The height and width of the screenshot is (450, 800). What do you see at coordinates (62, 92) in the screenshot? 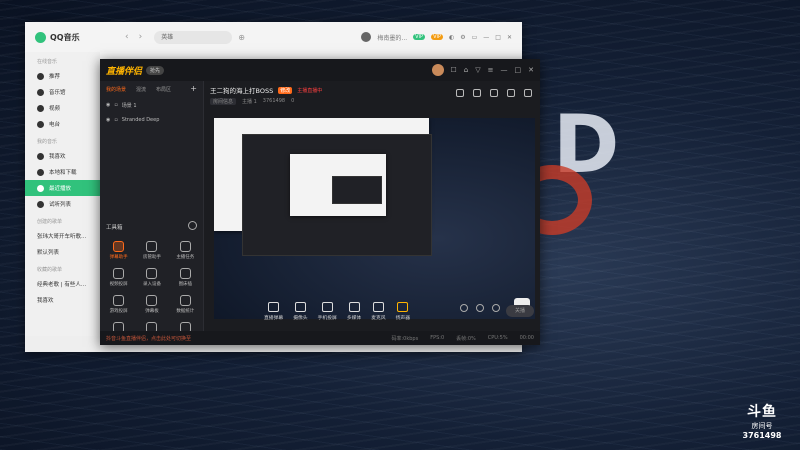
I see `sidebar-item-music-hall: 音乐馆` at bounding box center [62, 92].